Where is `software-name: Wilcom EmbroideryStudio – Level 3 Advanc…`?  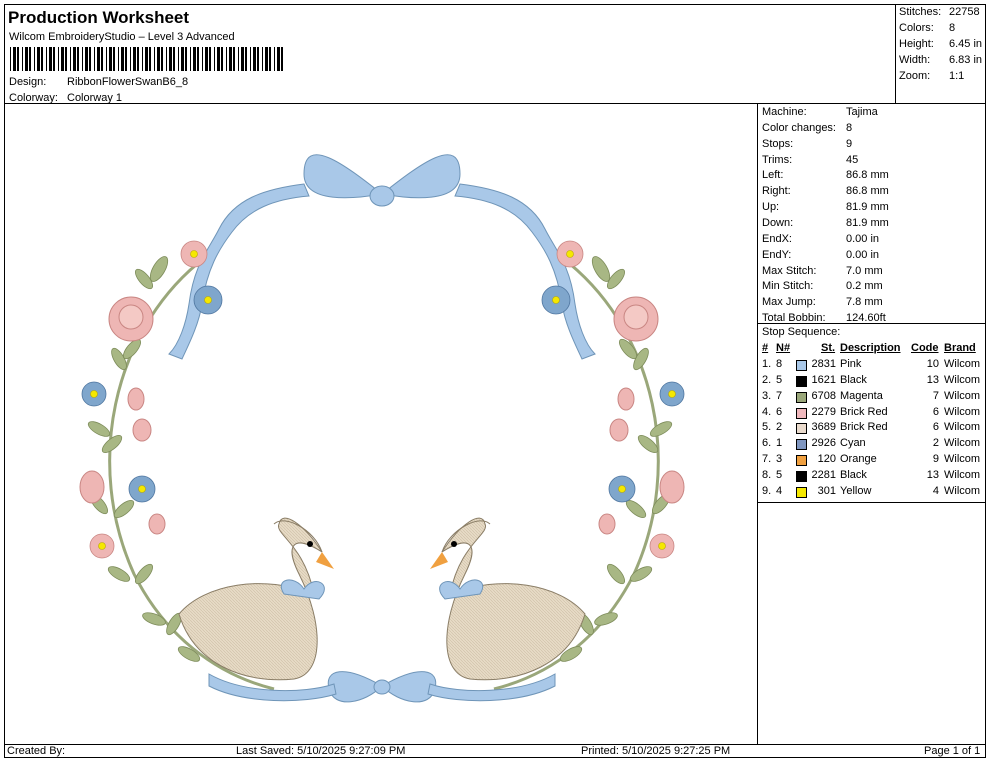 software-name: Wilcom EmbroideryStudio – Level 3 Advanc… is located at coordinates (122, 37).